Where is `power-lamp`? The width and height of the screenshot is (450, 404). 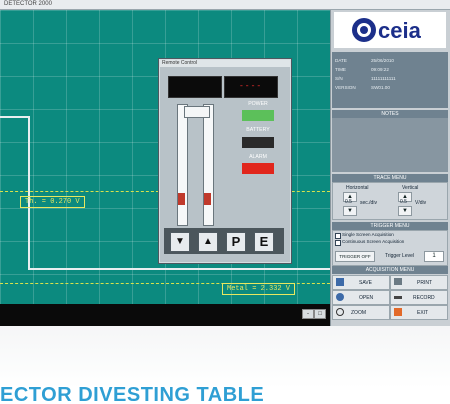 power-lamp is located at coordinates (258, 115).